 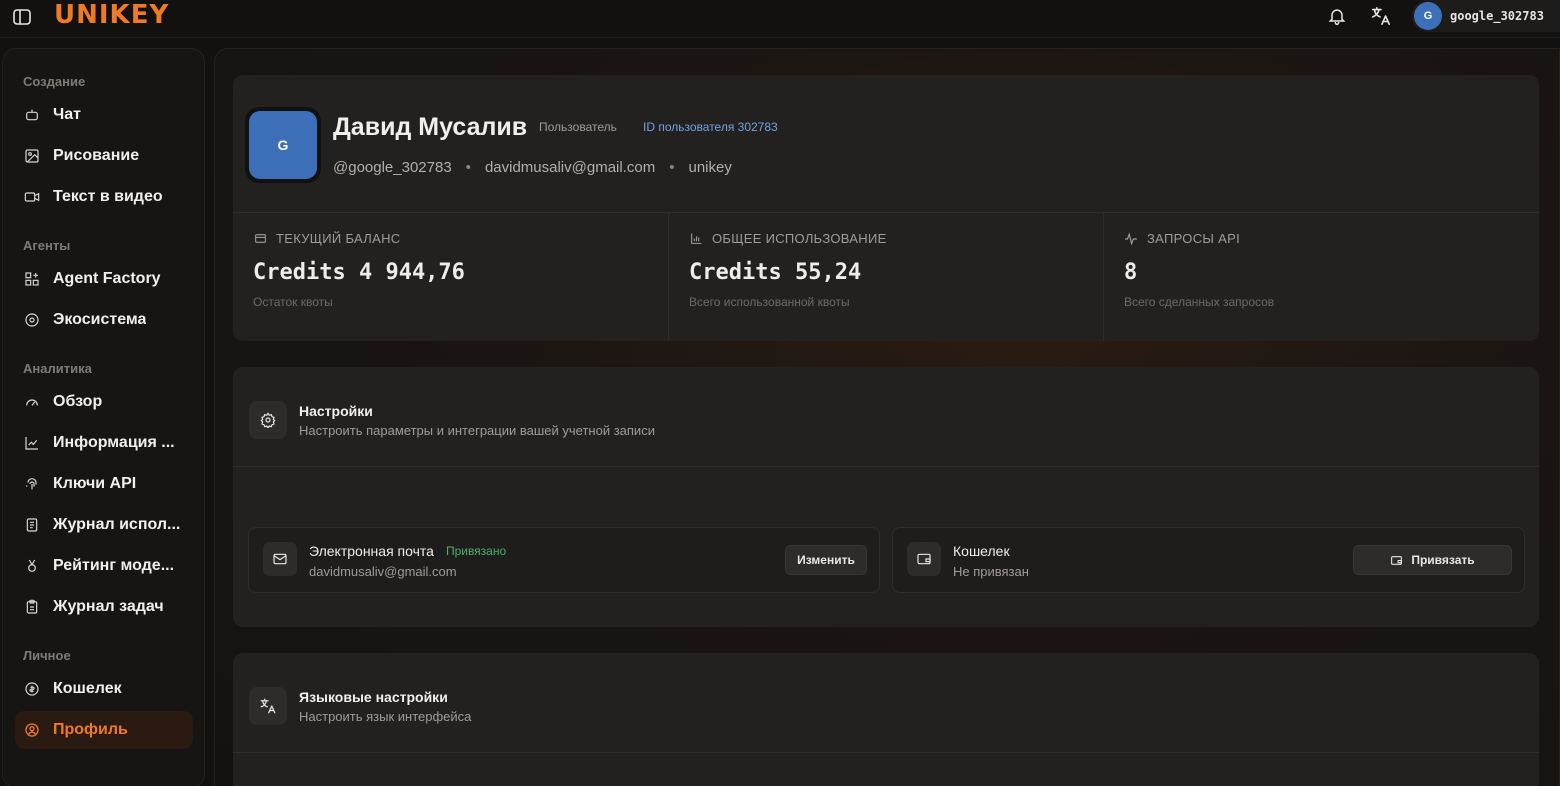 I want to click on section-title-personal: Личное, so click(x=47, y=655).